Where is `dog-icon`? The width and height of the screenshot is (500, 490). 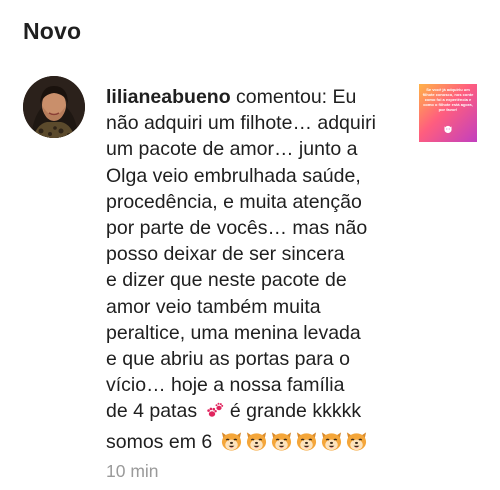 dog-icon is located at coordinates (448, 129).